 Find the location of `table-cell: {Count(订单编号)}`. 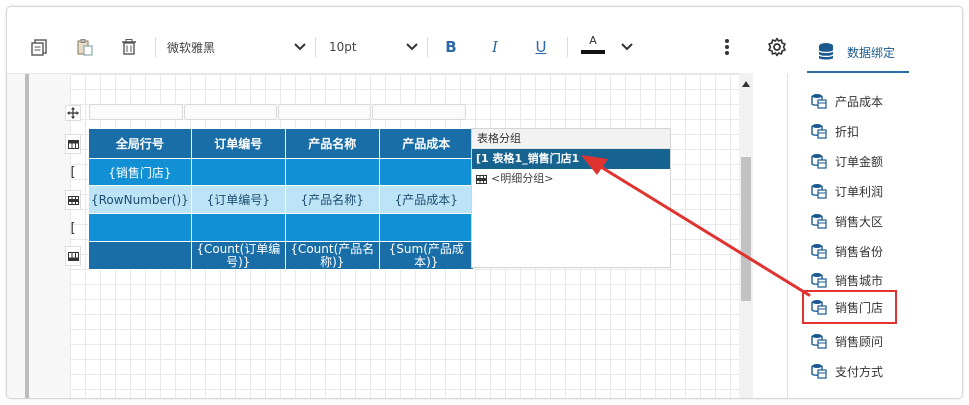

table-cell: {Count(订单编号)} is located at coordinates (238, 255).